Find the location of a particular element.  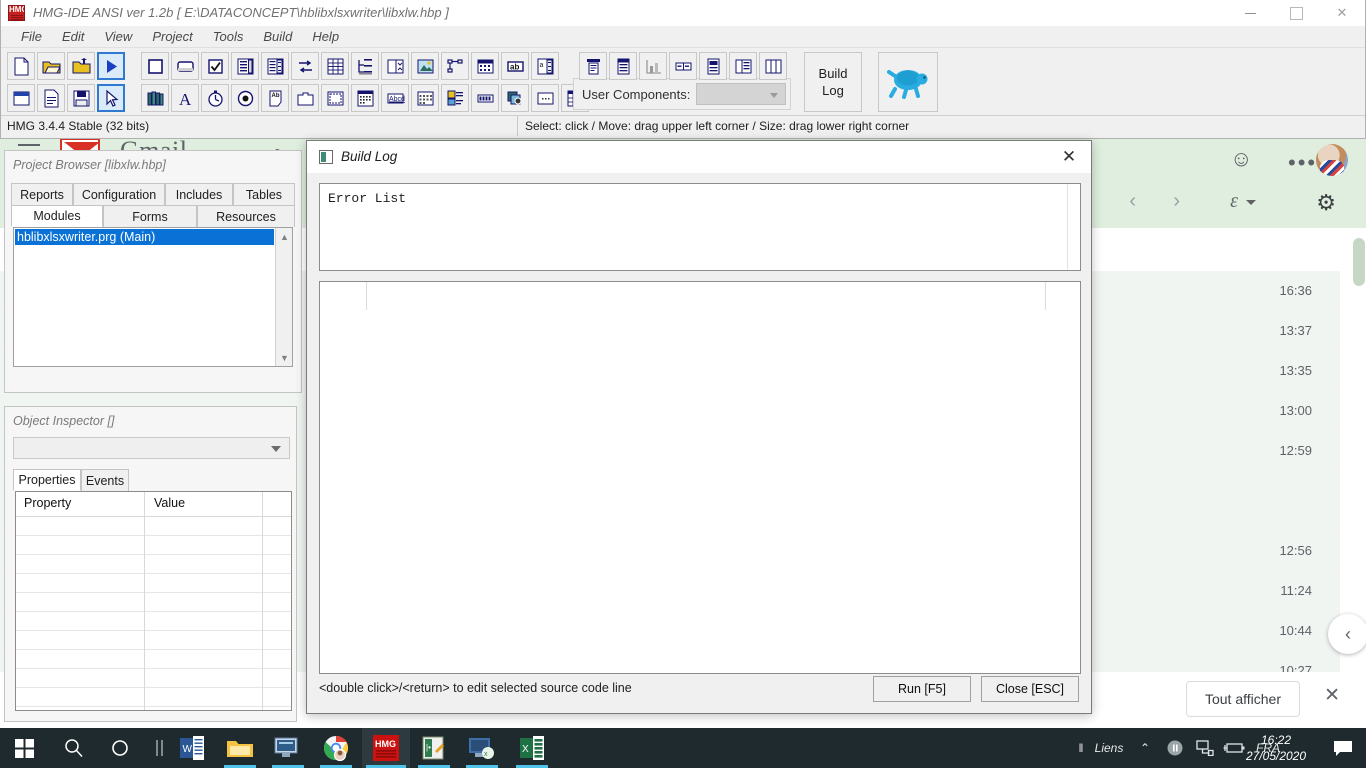

scrollbar-thumb is located at coordinates (1359, 262).